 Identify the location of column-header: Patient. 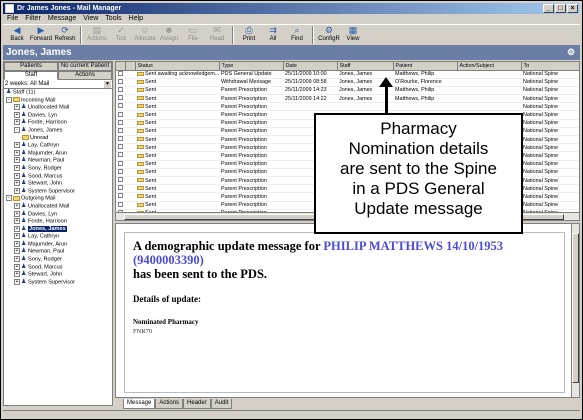
(425, 66).